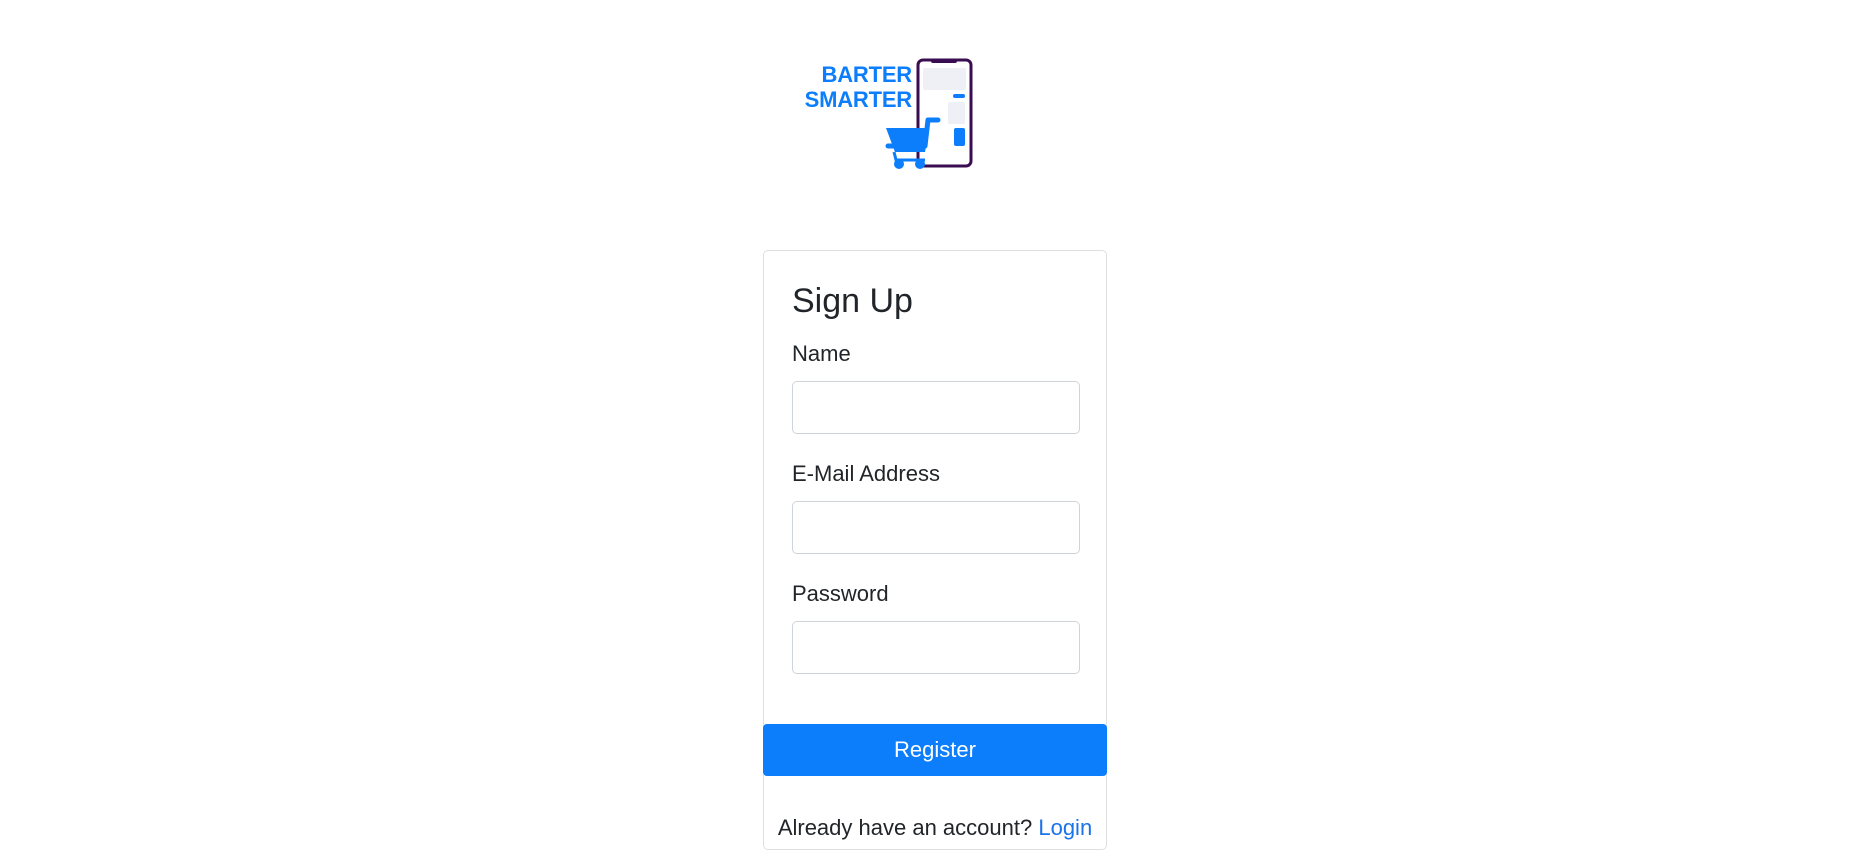  Describe the element at coordinates (936, 527) in the screenshot. I see `email-input` at that location.